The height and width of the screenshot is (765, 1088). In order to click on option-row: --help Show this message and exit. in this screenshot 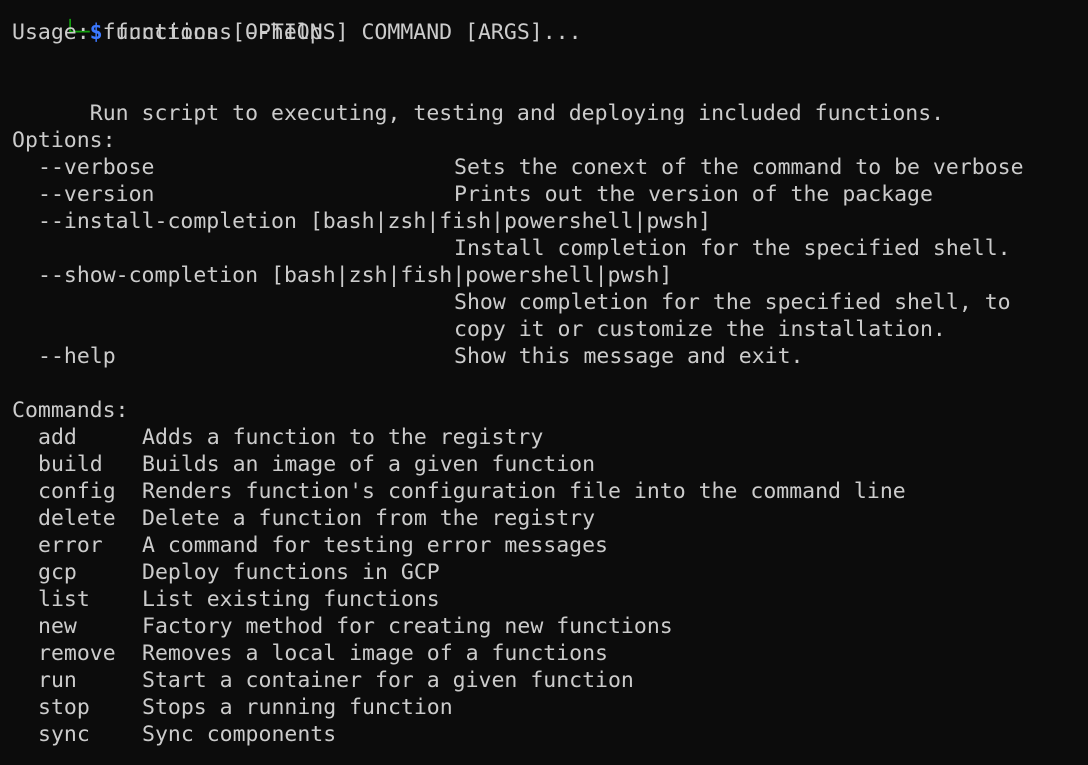, I will do `click(550, 356)`.